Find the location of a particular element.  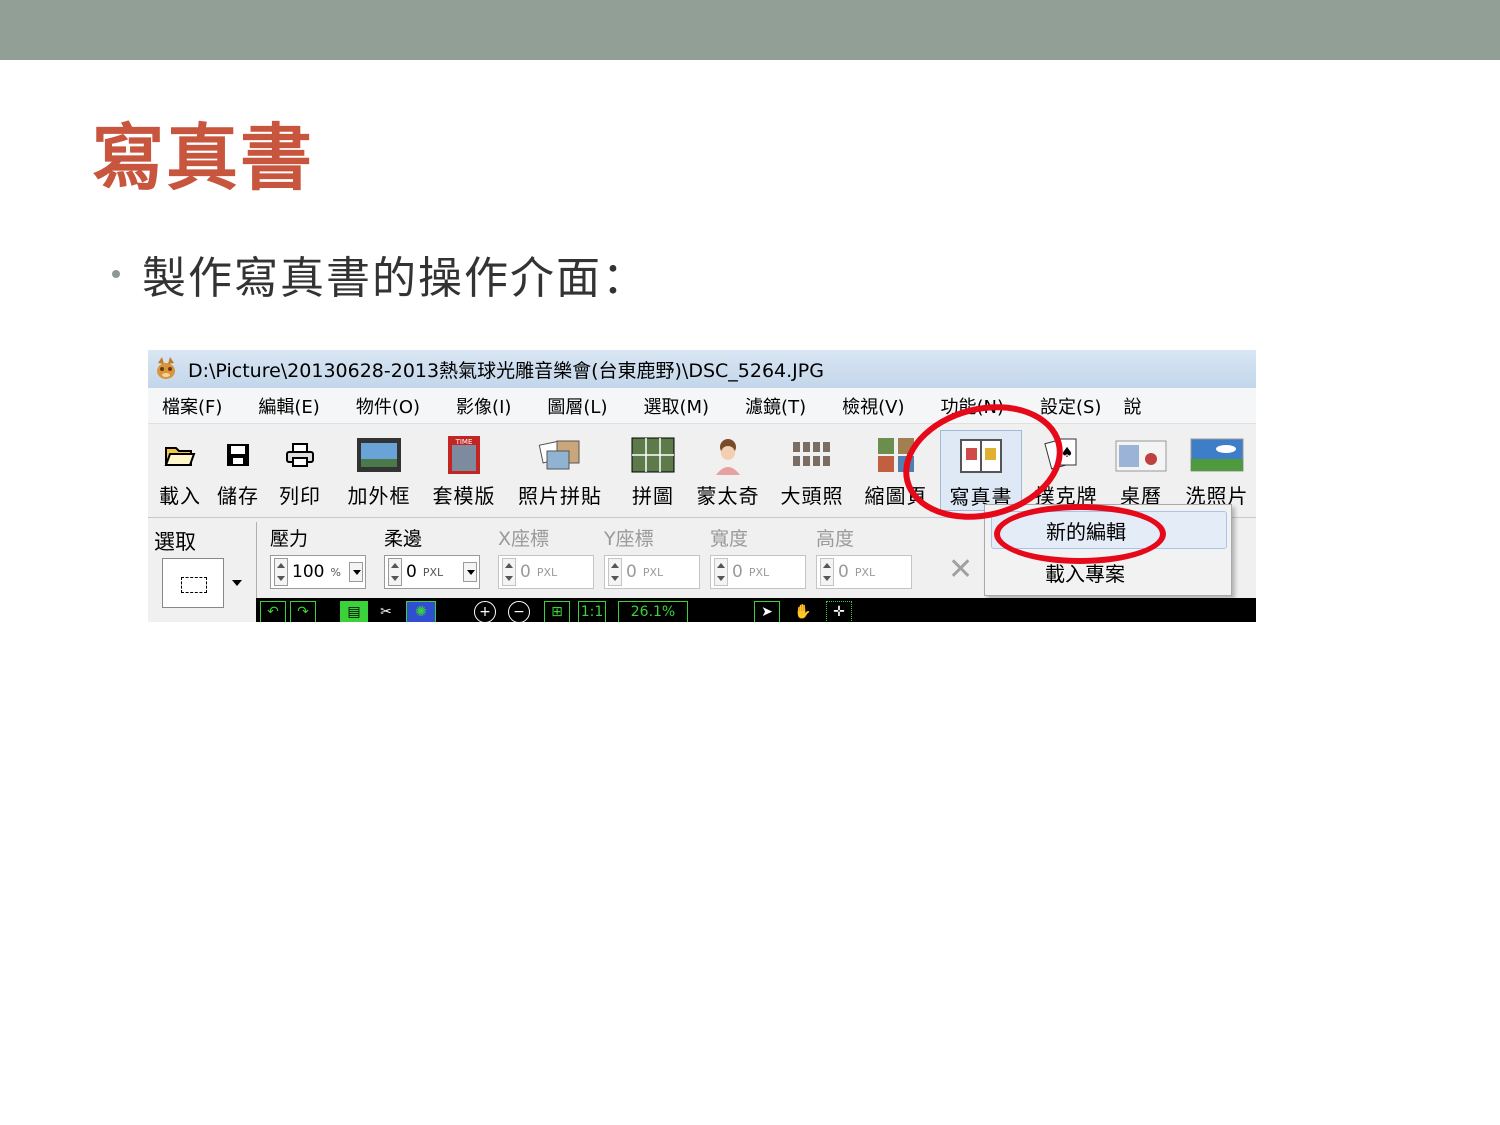

toolbar-label: 大頭照 is located at coordinates (812, 496).